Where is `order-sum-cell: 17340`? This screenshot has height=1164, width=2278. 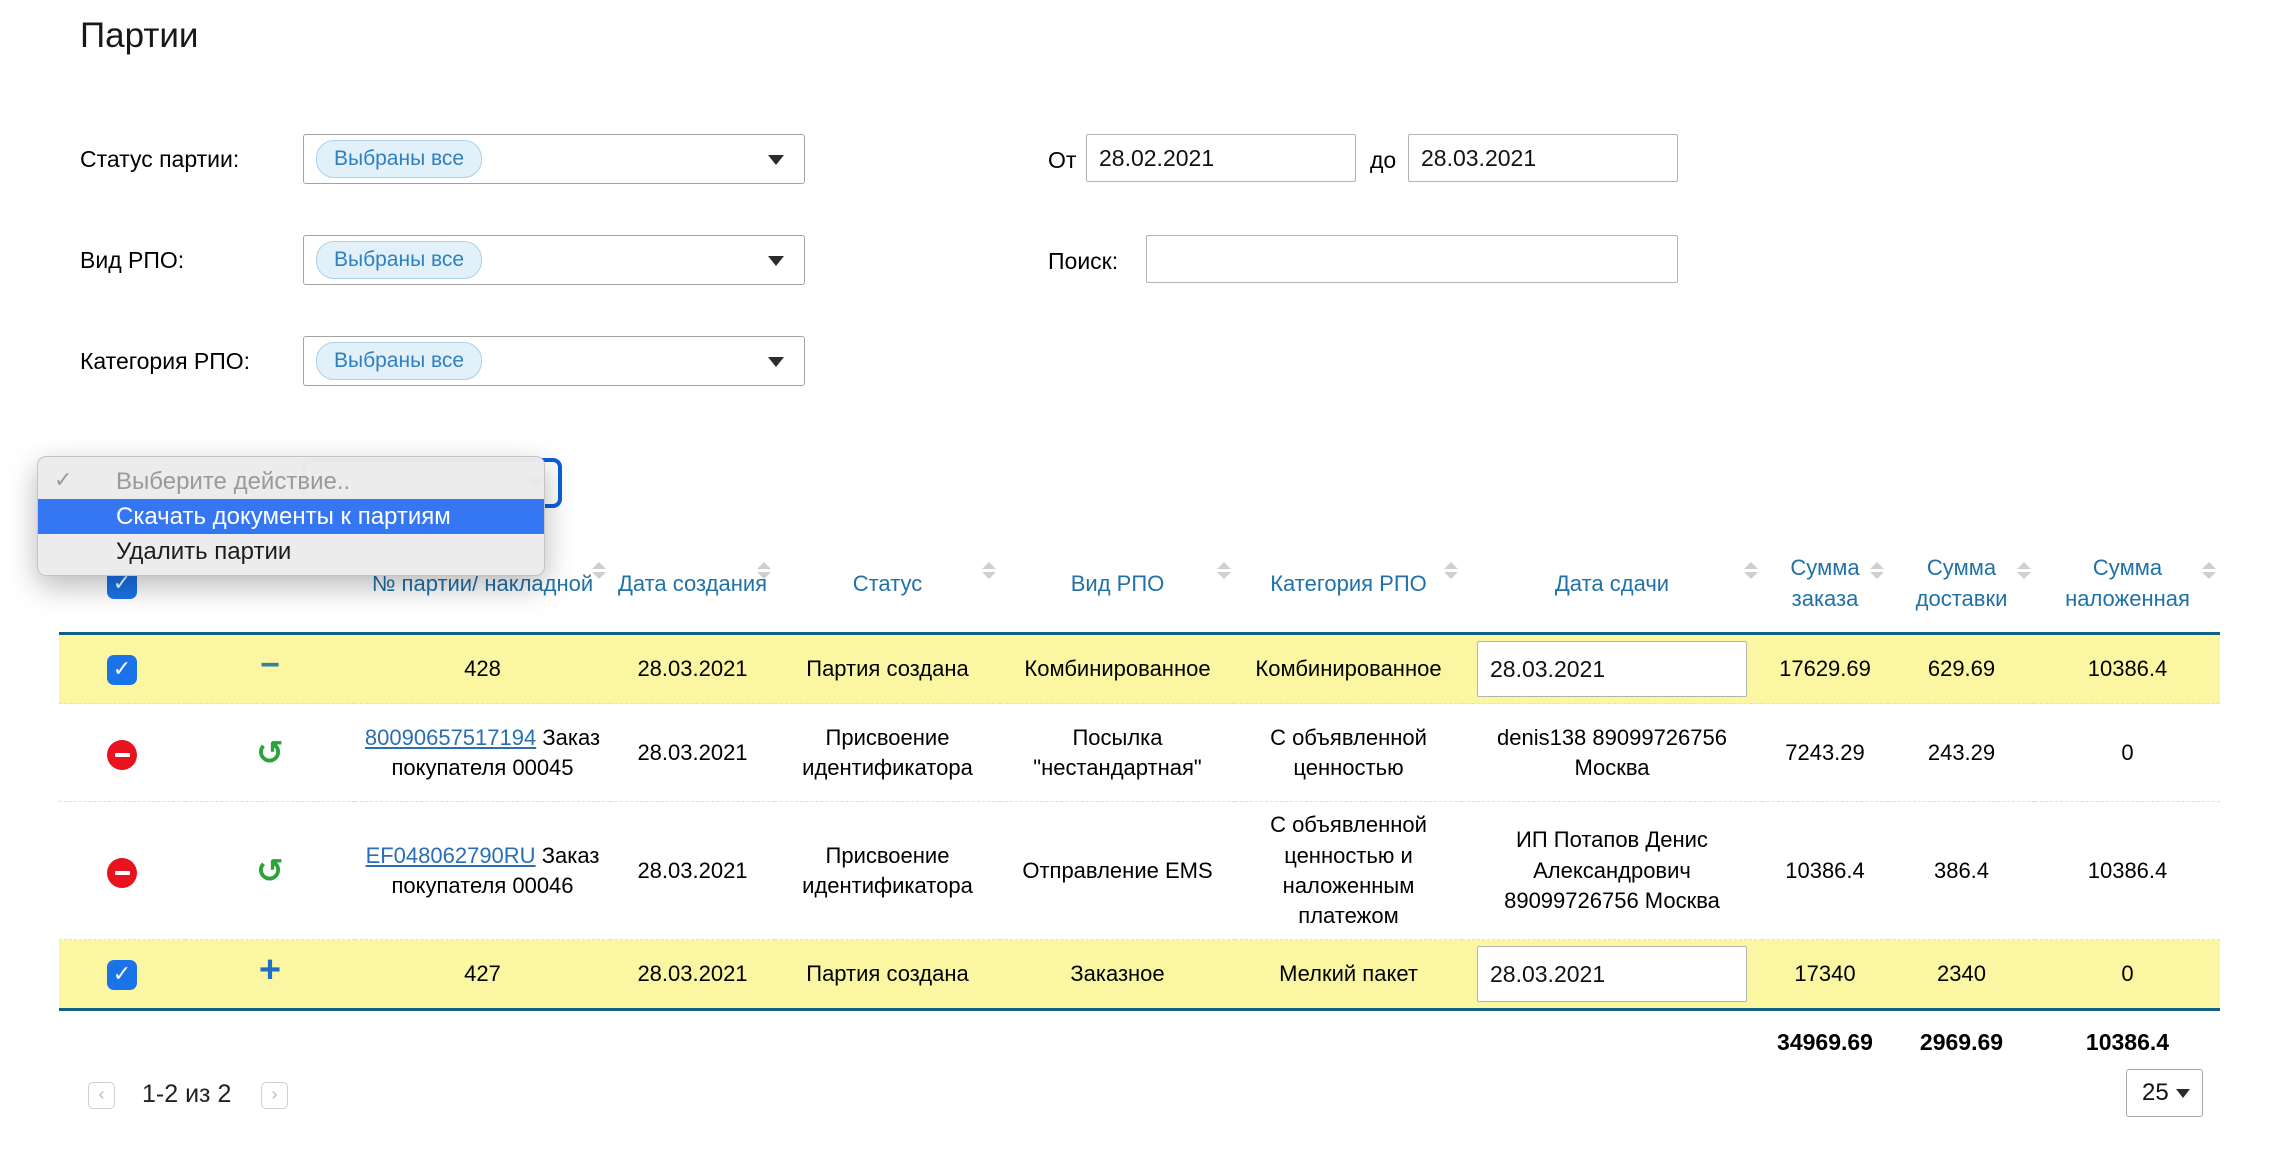
order-sum-cell: 17340 is located at coordinates (1825, 975).